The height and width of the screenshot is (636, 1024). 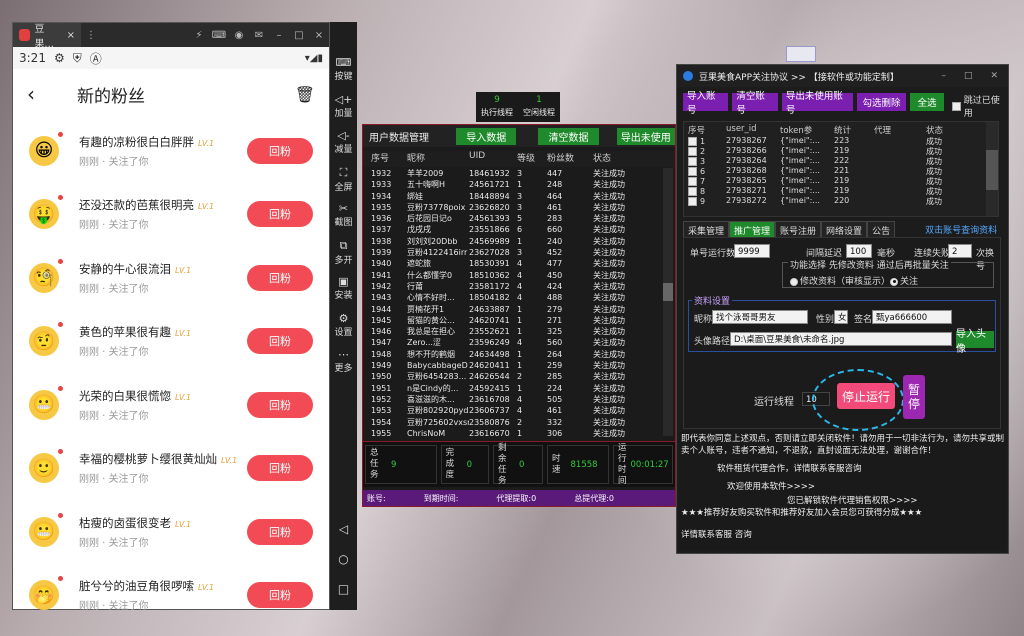 What do you see at coordinates (343, 361) in the screenshot?
I see `sidebar-item: ⋯ 更多` at bounding box center [343, 361].